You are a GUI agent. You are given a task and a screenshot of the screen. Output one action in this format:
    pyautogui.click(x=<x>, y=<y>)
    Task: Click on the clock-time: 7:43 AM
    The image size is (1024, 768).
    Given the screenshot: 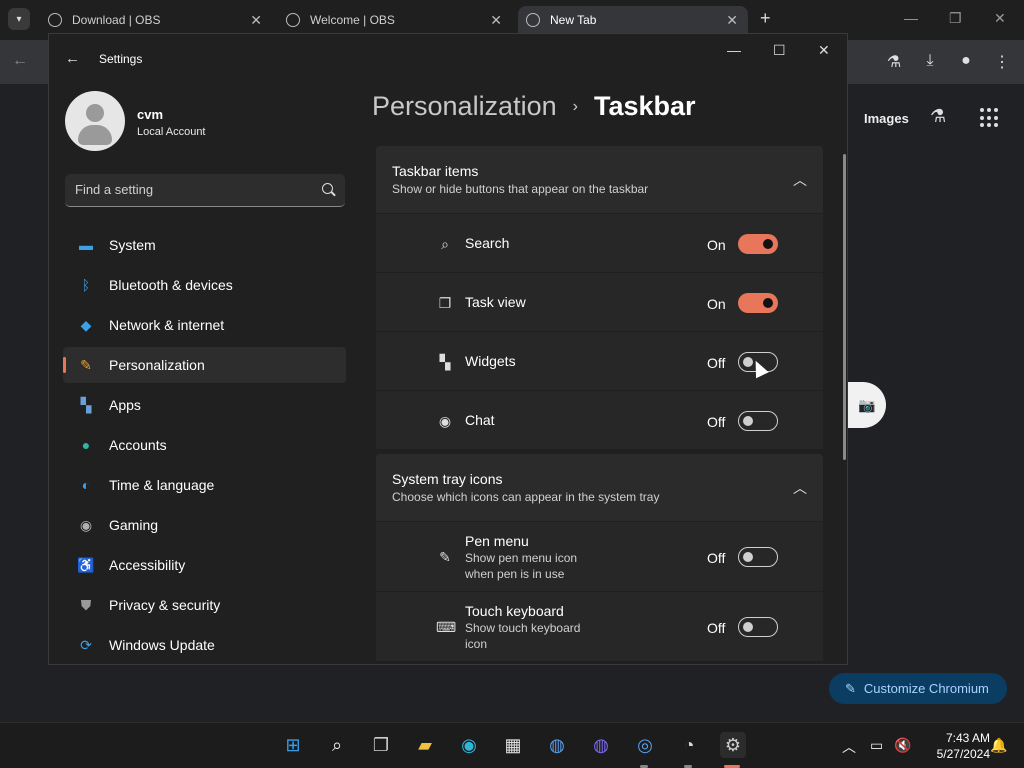 What is the action you would take?
    pyautogui.click(x=967, y=738)
    